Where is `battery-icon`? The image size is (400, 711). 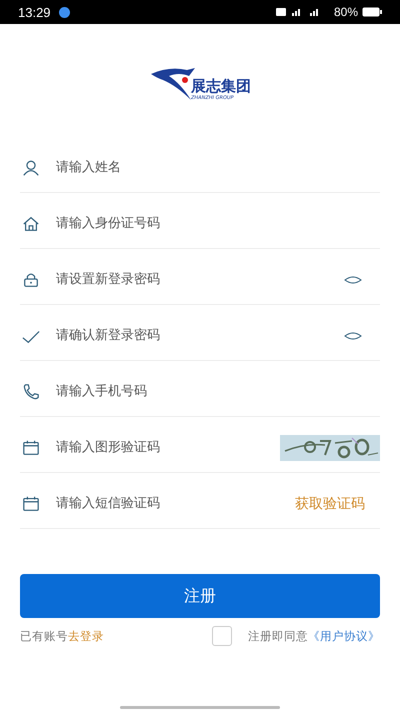 battery-icon is located at coordinates (372, 12).